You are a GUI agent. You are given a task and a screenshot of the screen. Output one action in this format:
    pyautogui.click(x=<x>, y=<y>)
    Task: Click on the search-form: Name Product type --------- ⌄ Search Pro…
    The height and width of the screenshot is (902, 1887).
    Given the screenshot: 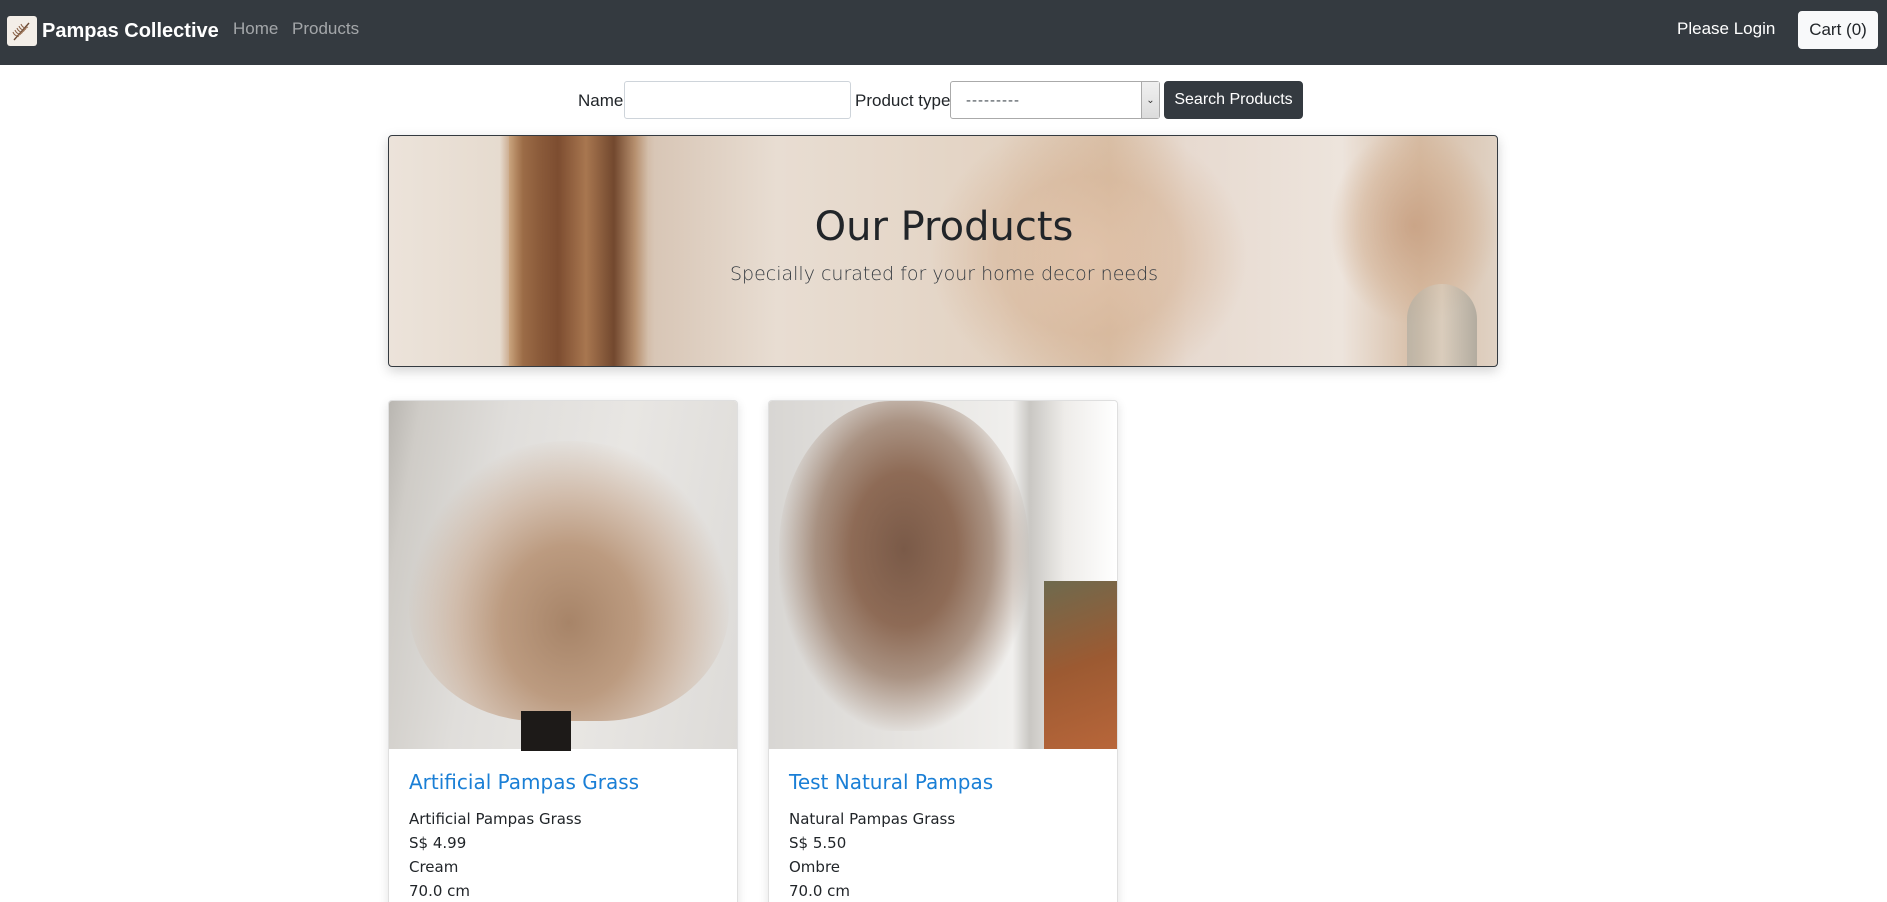 What is the action you would take?
    pyautogui.click(x=943, y=100)
    